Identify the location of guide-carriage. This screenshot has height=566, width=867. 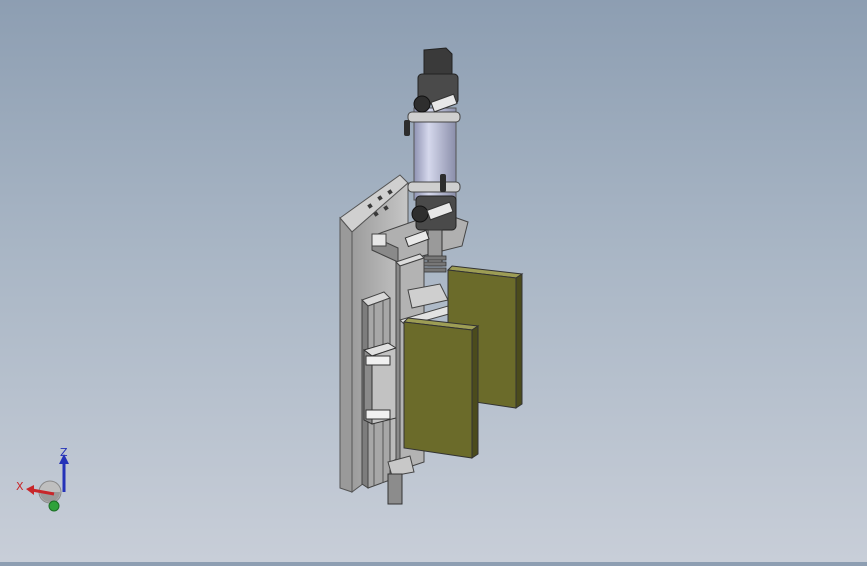
(380, 383).